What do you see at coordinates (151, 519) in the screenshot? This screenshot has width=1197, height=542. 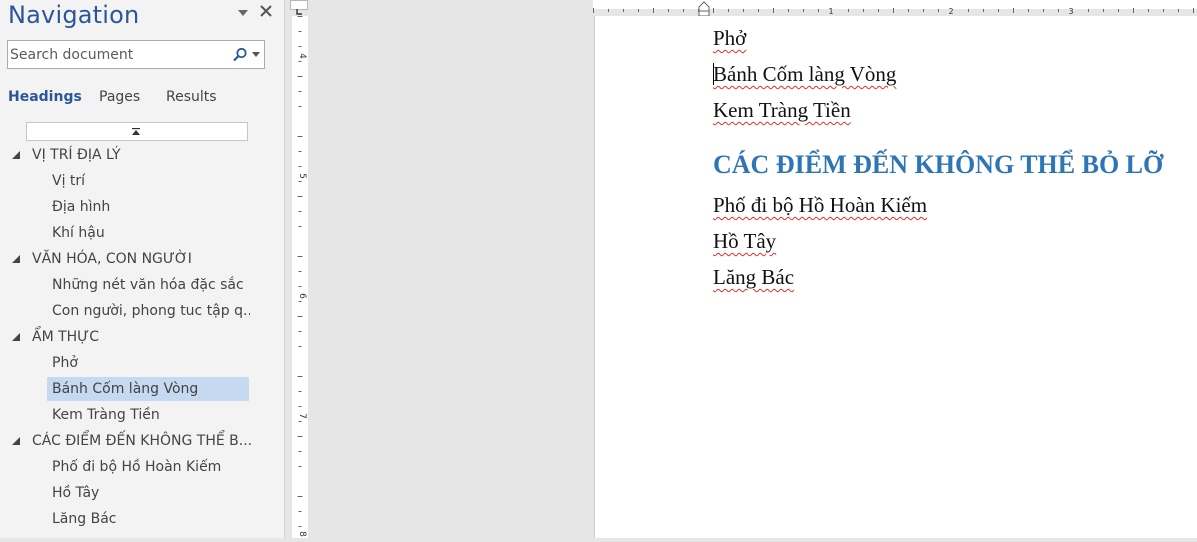 I see `heading-item-lang-bac: Lăng Bác` at bounding box center [151, 519].